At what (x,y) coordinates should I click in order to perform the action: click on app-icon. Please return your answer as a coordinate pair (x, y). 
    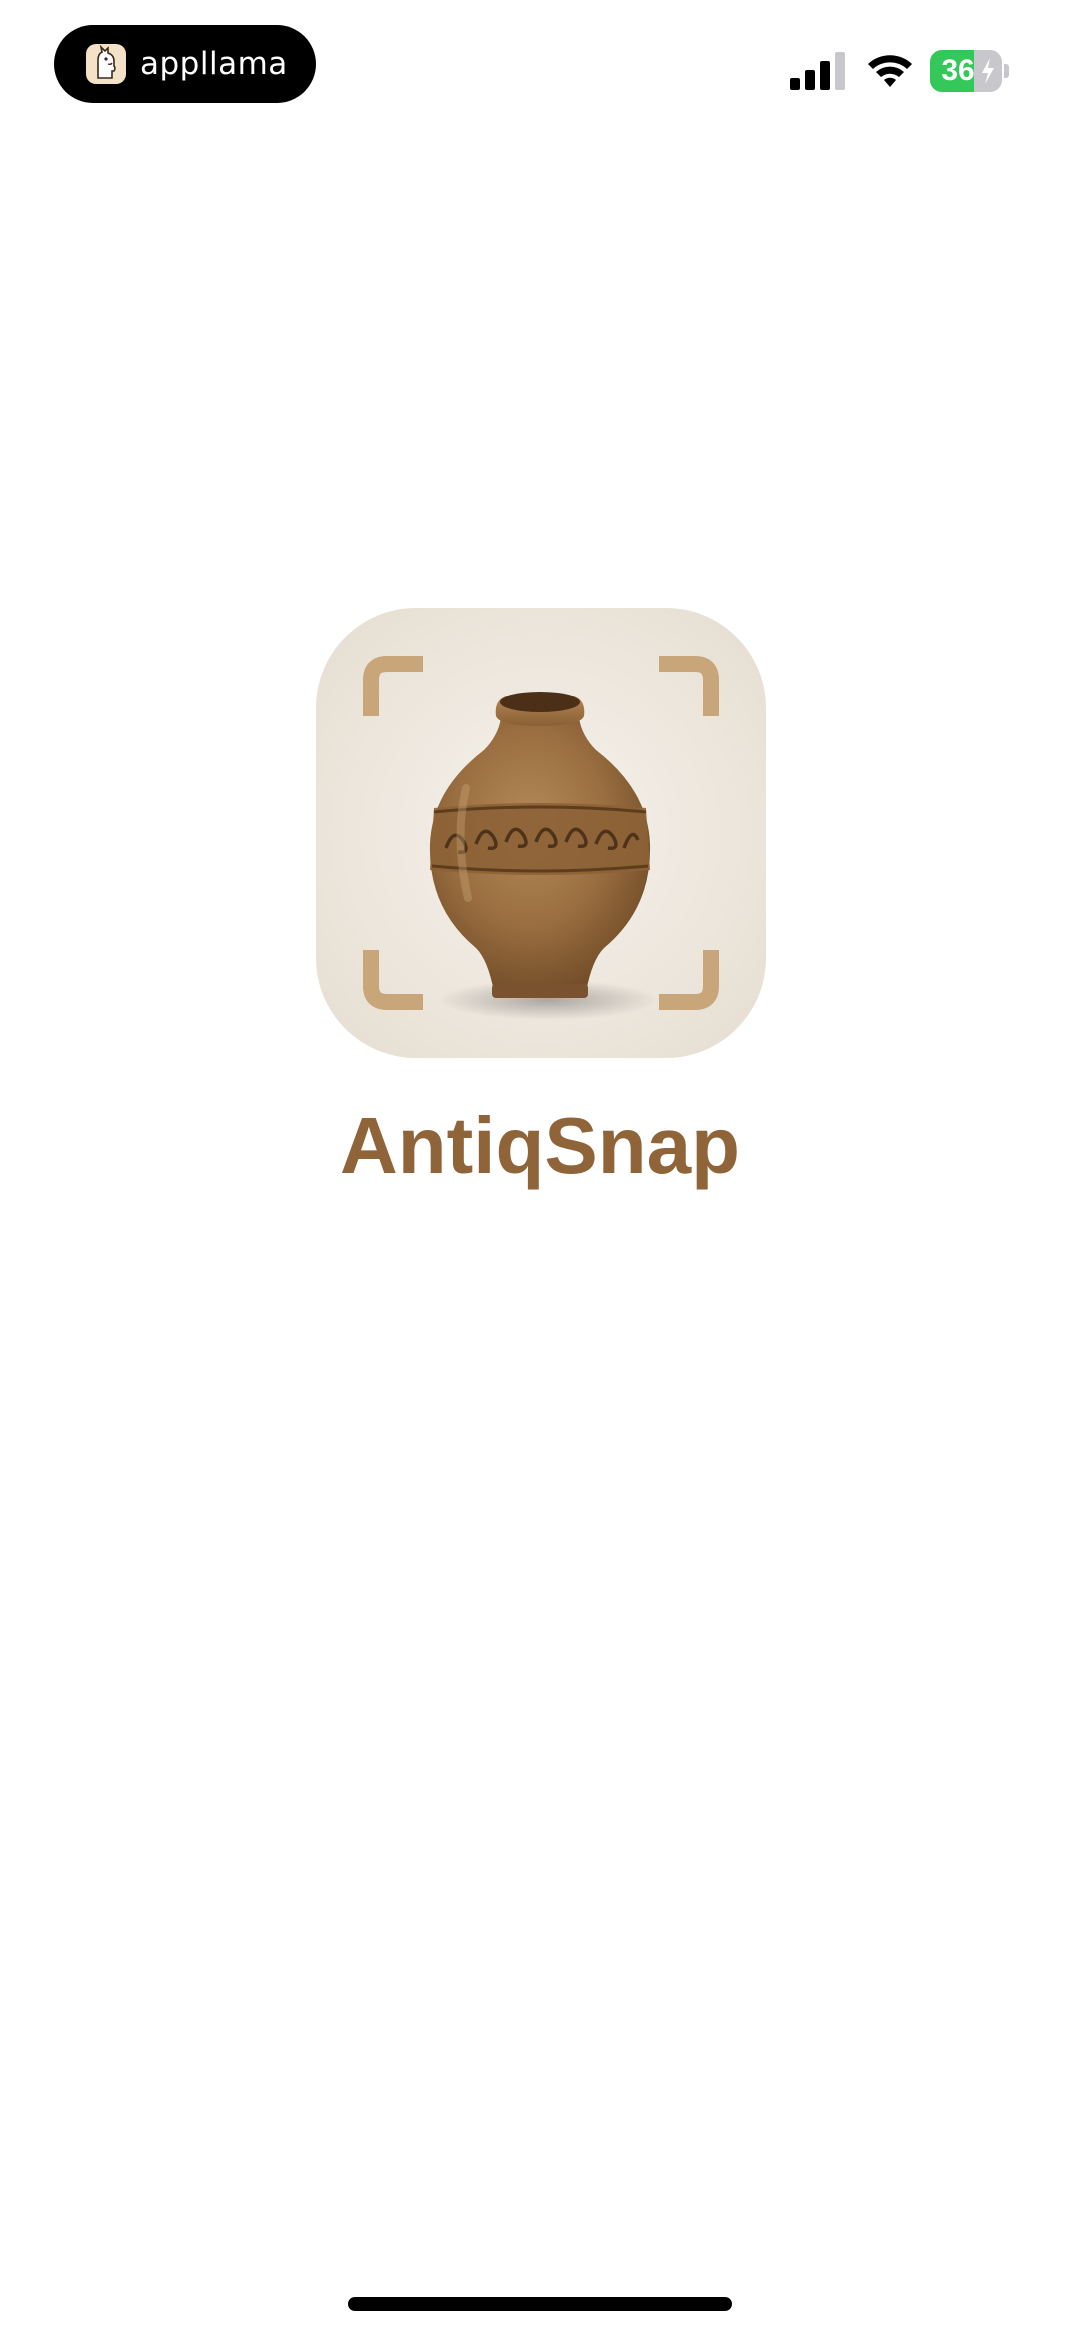
    Looking at the image, I should click on (541, 833).